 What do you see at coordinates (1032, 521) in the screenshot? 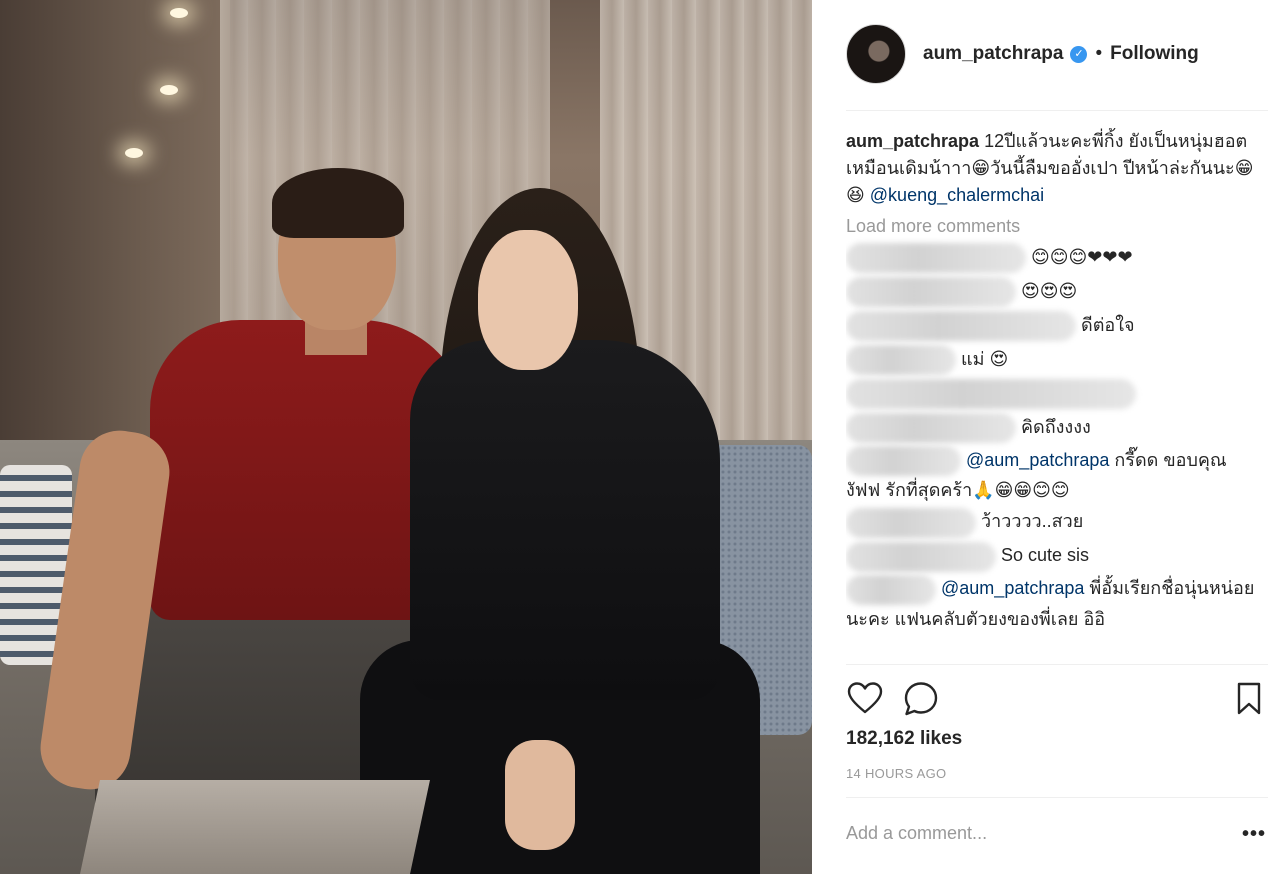
I see `comment-text: ว้าวววว..สวย` at bounding box center [1032, 521].